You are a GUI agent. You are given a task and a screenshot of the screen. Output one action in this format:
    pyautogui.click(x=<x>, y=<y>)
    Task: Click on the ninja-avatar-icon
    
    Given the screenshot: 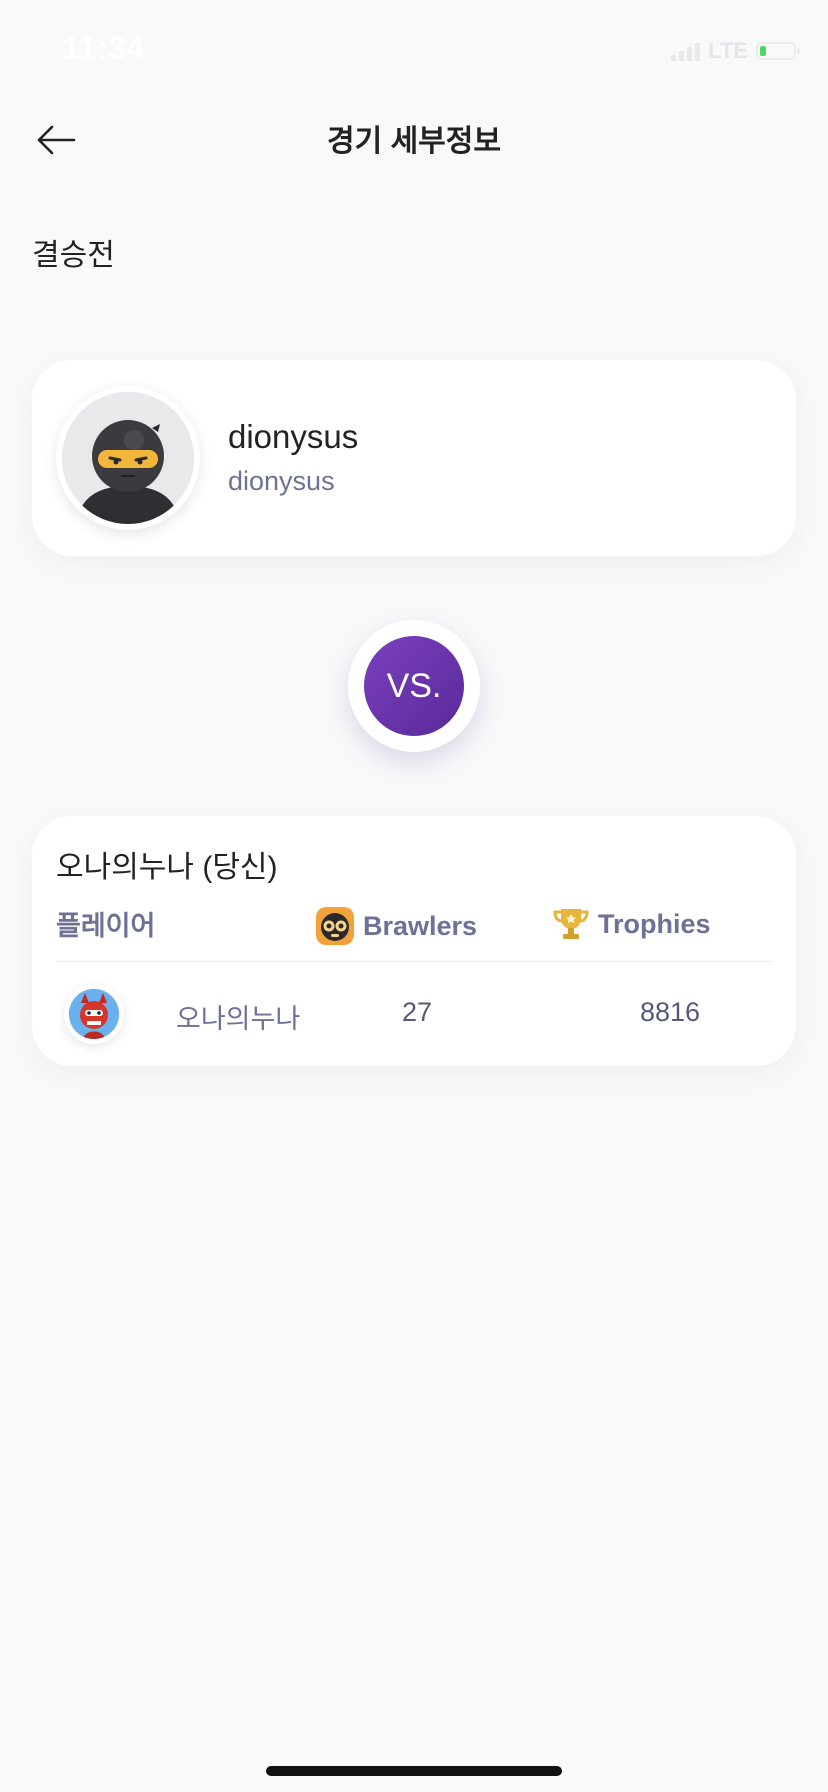 What is the action you would take?
    pyautogui.click(x=128, y=458)
    